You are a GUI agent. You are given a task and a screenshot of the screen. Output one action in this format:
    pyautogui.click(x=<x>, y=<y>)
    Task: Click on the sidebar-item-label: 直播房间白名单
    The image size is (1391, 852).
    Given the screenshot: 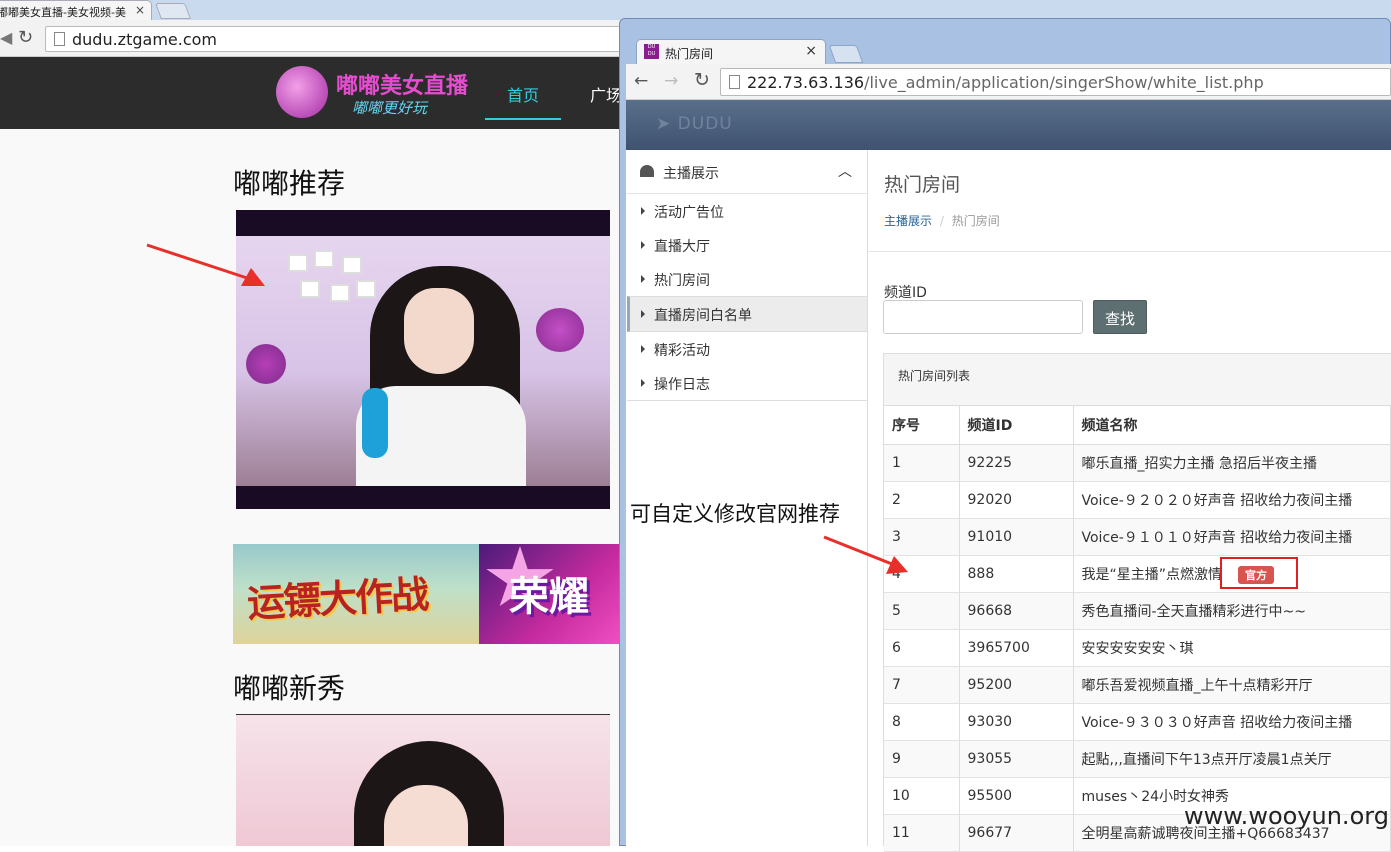 What is the action you would take?
    pyautogui.click(x=703, y=316)
    